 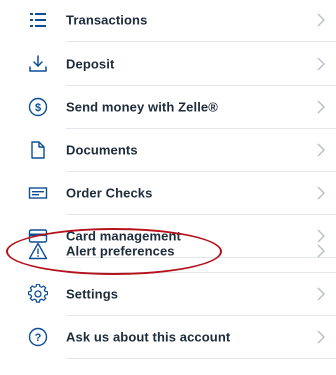 I want to click on menu-item-label: Deposit, so click(x=90, y=63).